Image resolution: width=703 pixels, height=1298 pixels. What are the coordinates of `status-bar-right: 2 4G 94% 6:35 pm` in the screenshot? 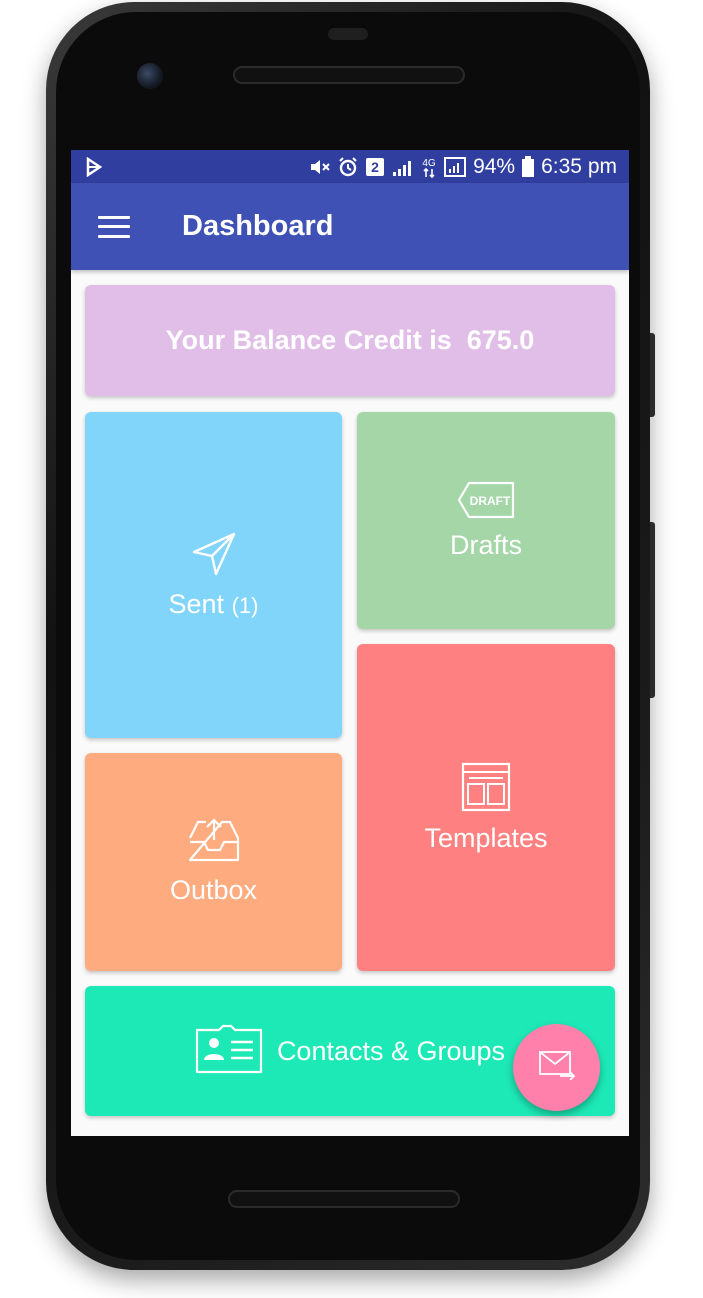 It's located at (463, 167).